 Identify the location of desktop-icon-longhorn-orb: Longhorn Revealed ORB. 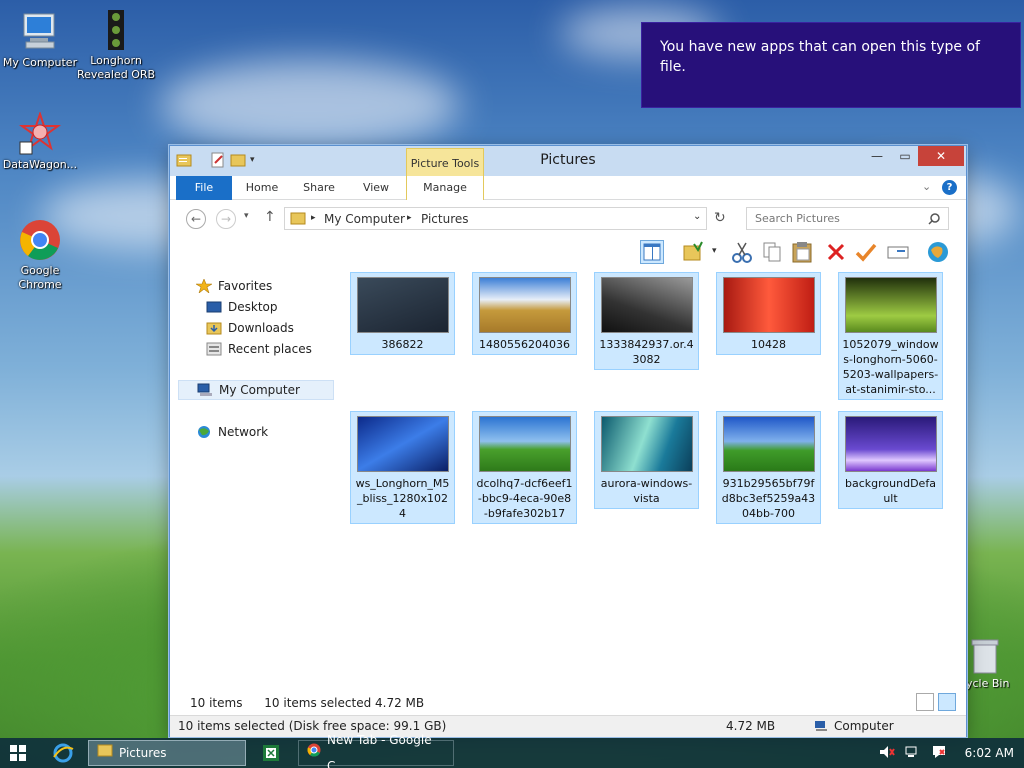
(116, 45).